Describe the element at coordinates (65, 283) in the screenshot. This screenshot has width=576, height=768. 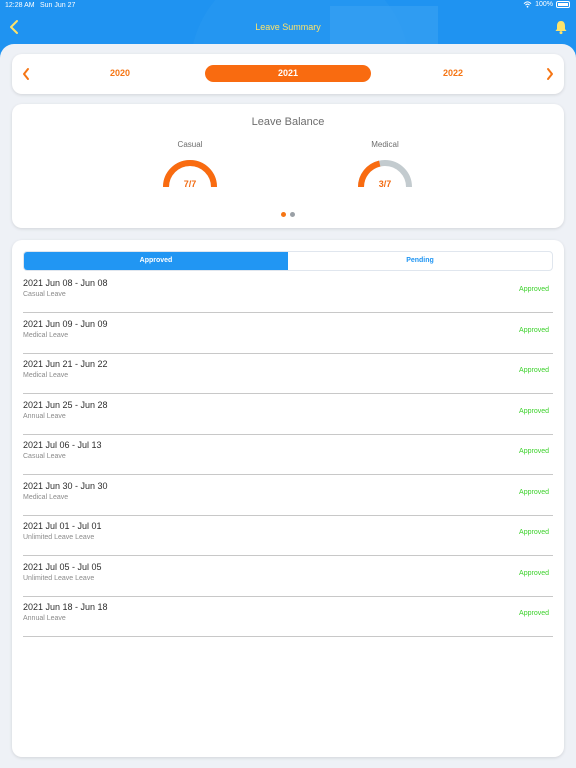
I see `leave-dates: 2021 Jun 08 - Jun 08` at that location.